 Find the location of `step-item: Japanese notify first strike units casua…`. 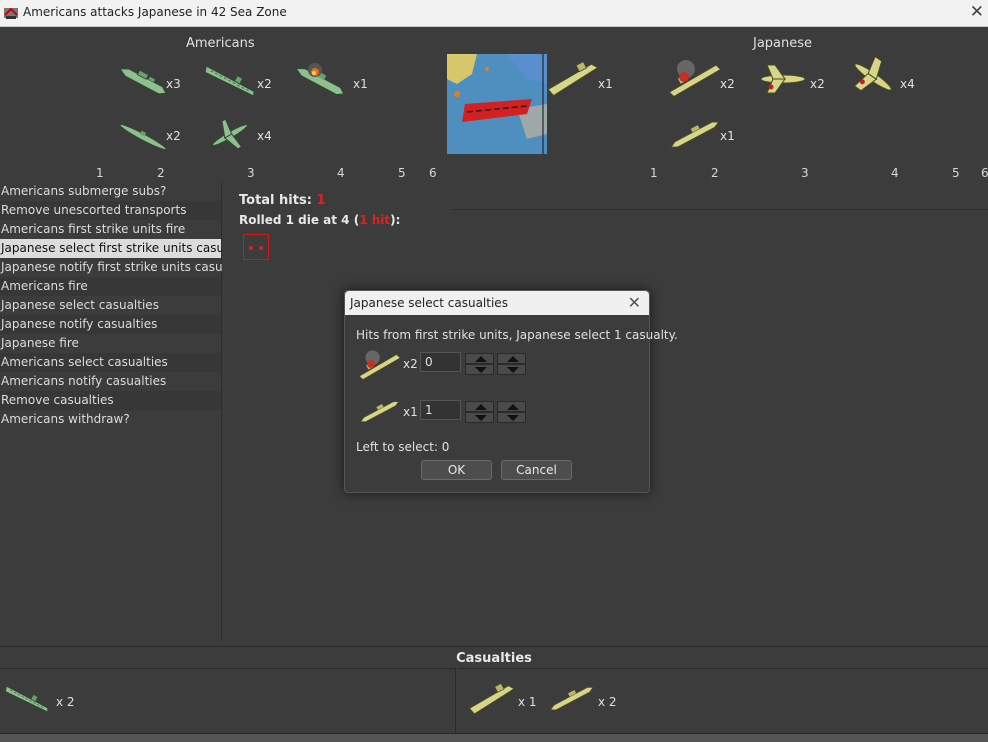

step-item: Japanese notify first strike units casua… is located at coordinates (127, 267).